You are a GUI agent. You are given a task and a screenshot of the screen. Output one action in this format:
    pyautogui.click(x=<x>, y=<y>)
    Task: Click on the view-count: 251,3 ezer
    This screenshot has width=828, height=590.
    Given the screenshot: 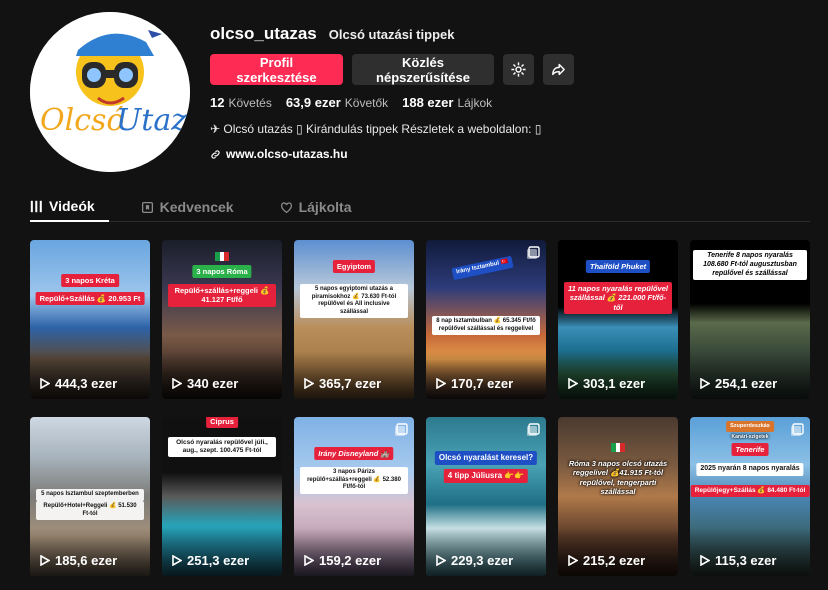 What is the action you would take?
    pyautogui.click(x=210, y=560)
    